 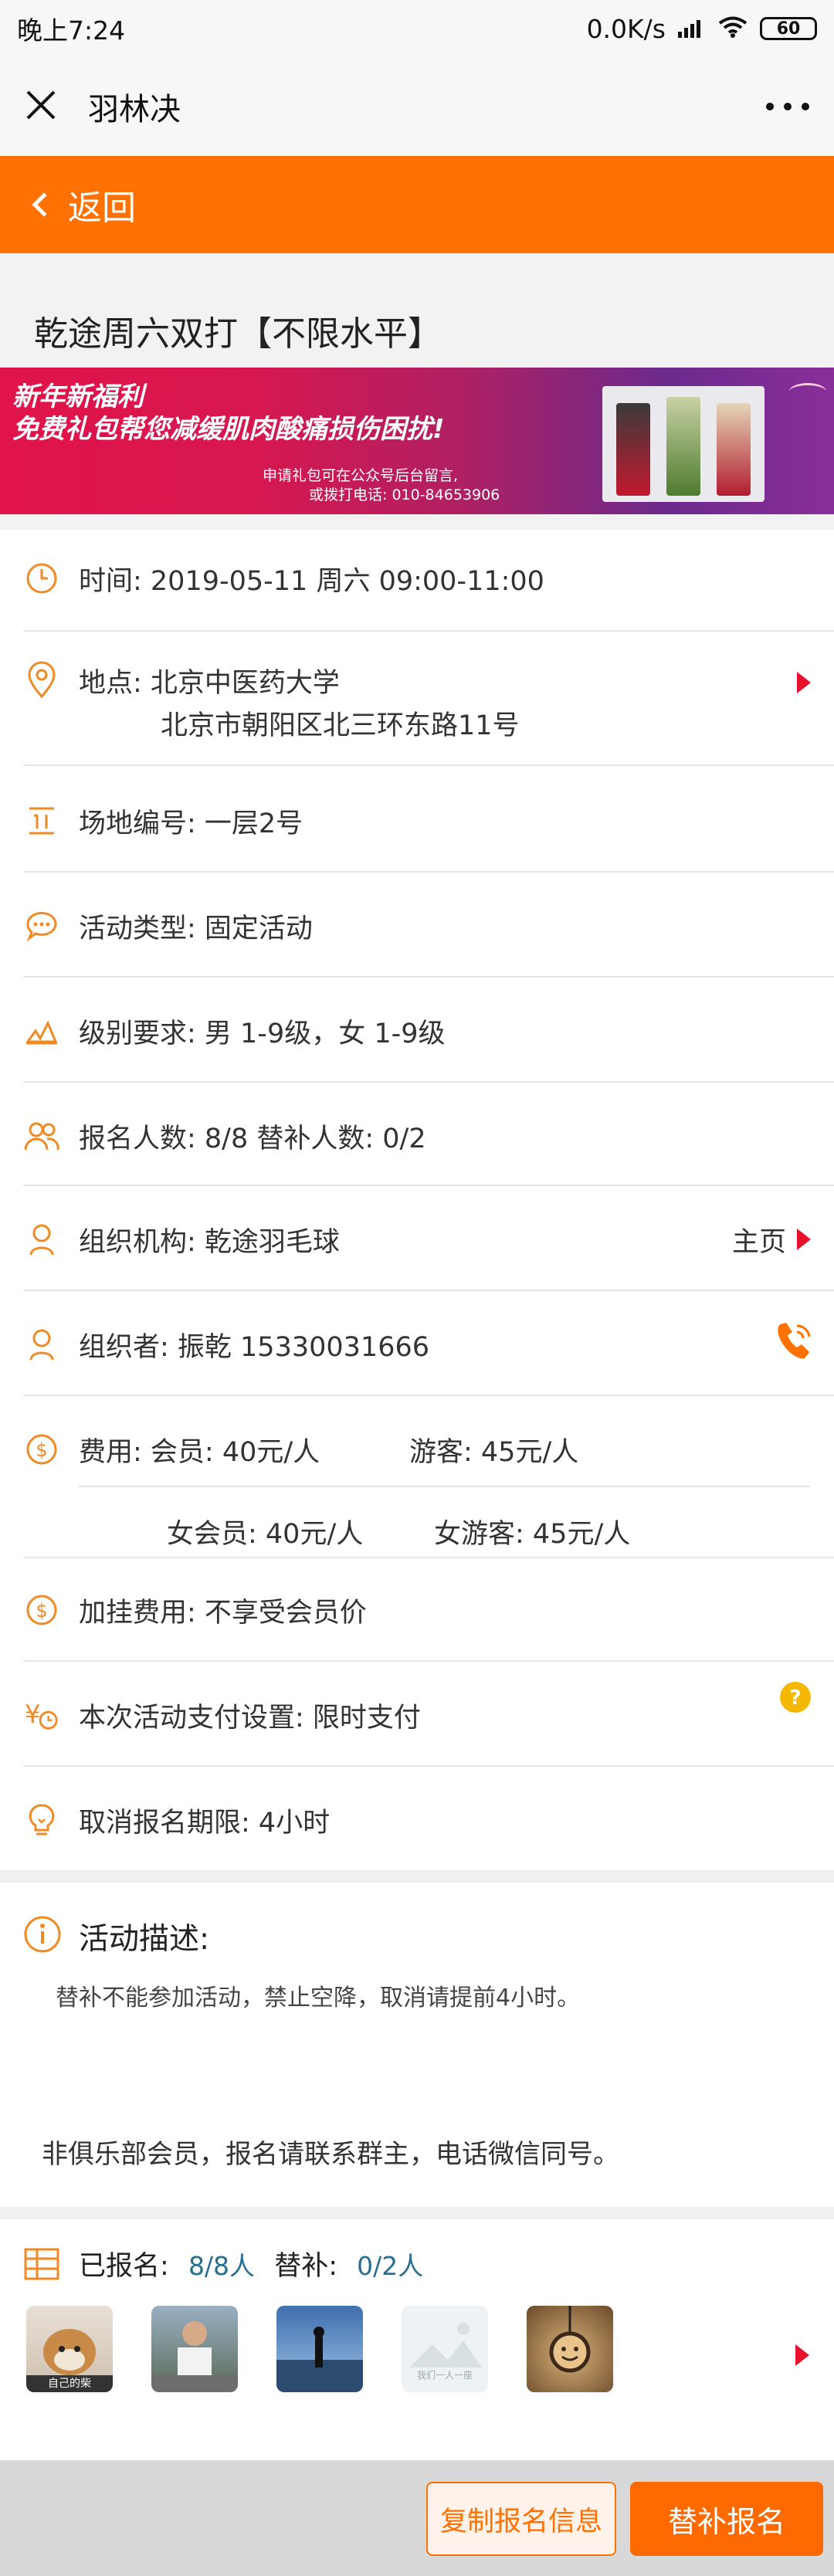 What do you see at coordinates (787, 106) in the screenshot?
I see `more-icon` at bounding box center [787, 106].